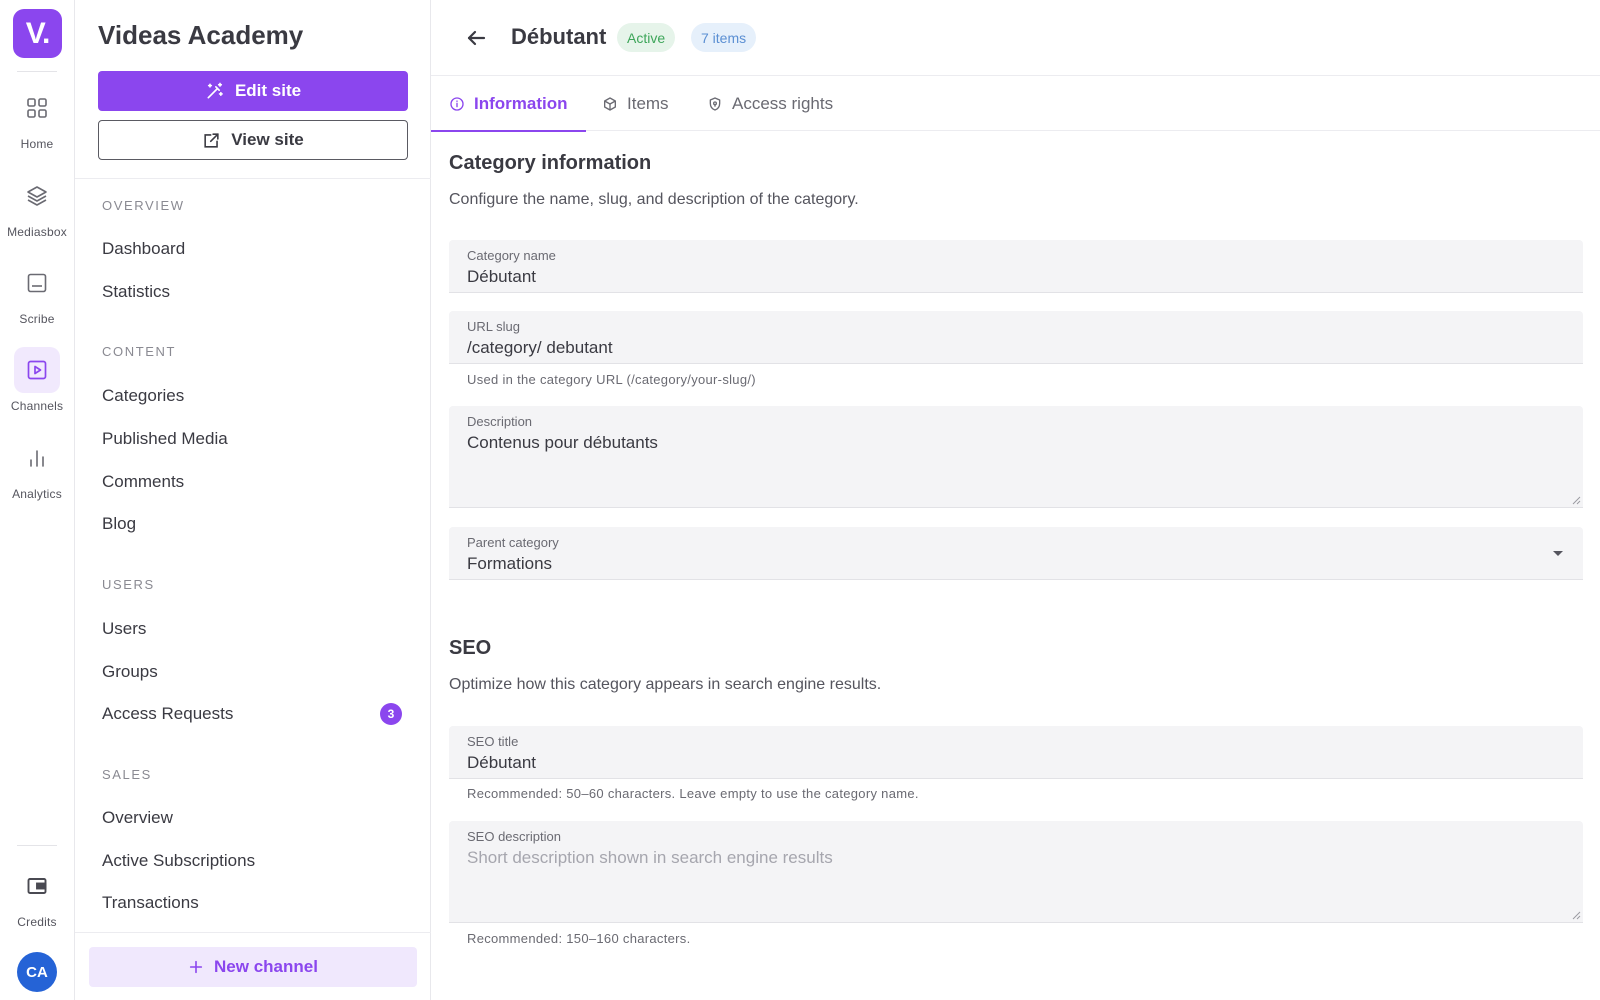 This screenshot has height=1000, width=1600. I want to click on rail-item-mediasbox: Mediasbox, so click(37, 213).